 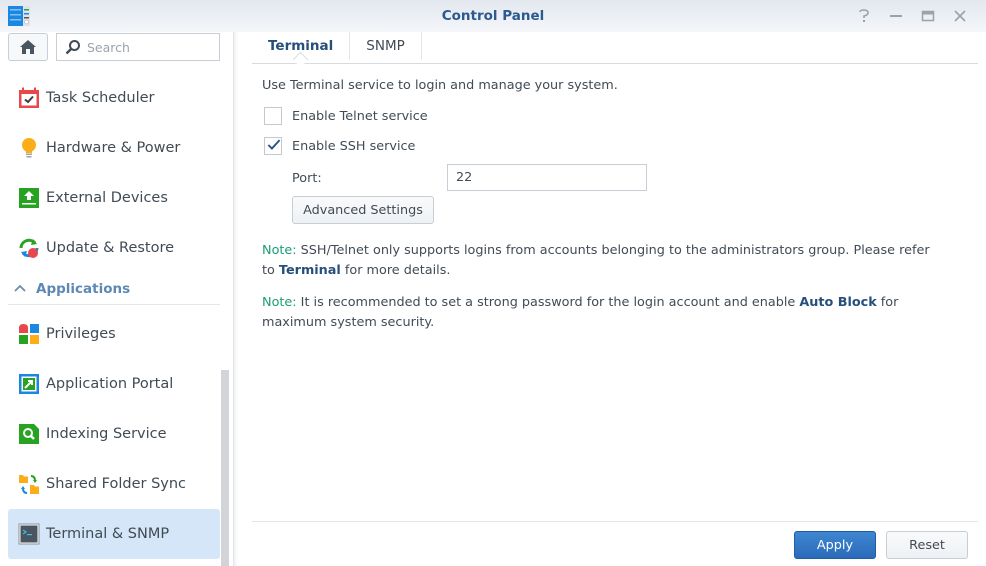 I want to click on sidebar-item-privileges: Privileges, so click(x=114, y=334).